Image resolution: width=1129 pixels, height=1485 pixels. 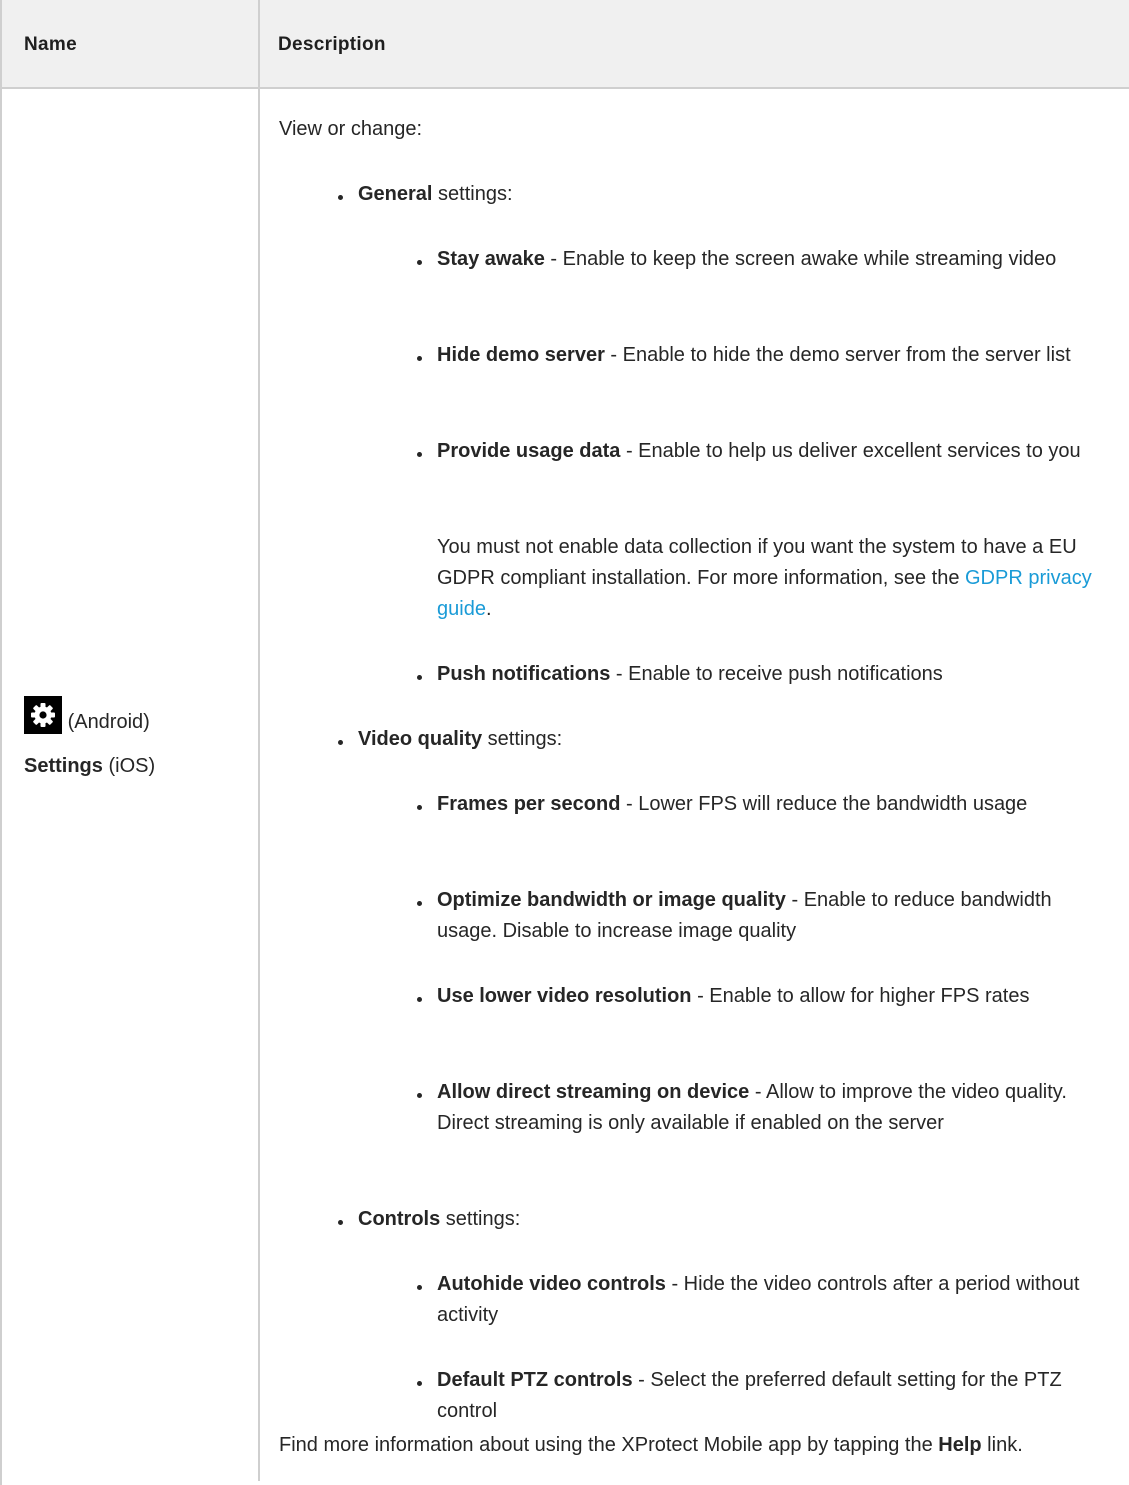 What do you see at coordinates (43, 715) in the screenshot?
I see `gear-icon` at bounding box center [43, 715].